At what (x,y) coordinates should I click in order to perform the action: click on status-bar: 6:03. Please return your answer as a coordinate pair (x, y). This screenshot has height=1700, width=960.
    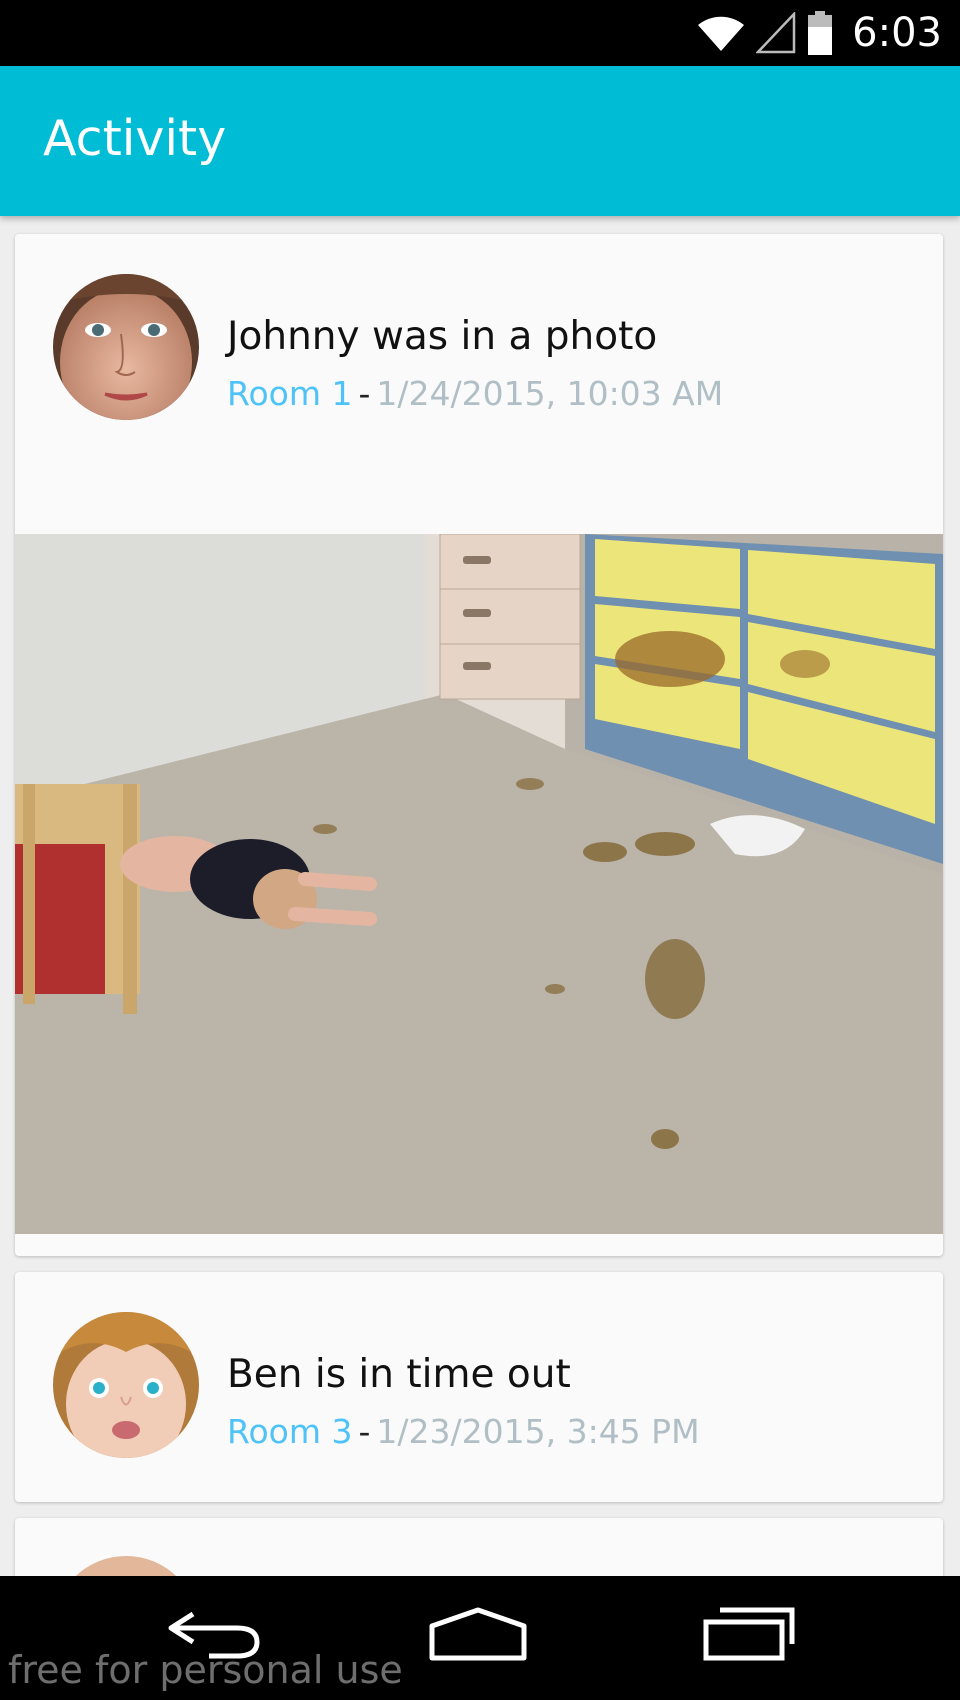
    Looking at the image, I should click on (480, 33).